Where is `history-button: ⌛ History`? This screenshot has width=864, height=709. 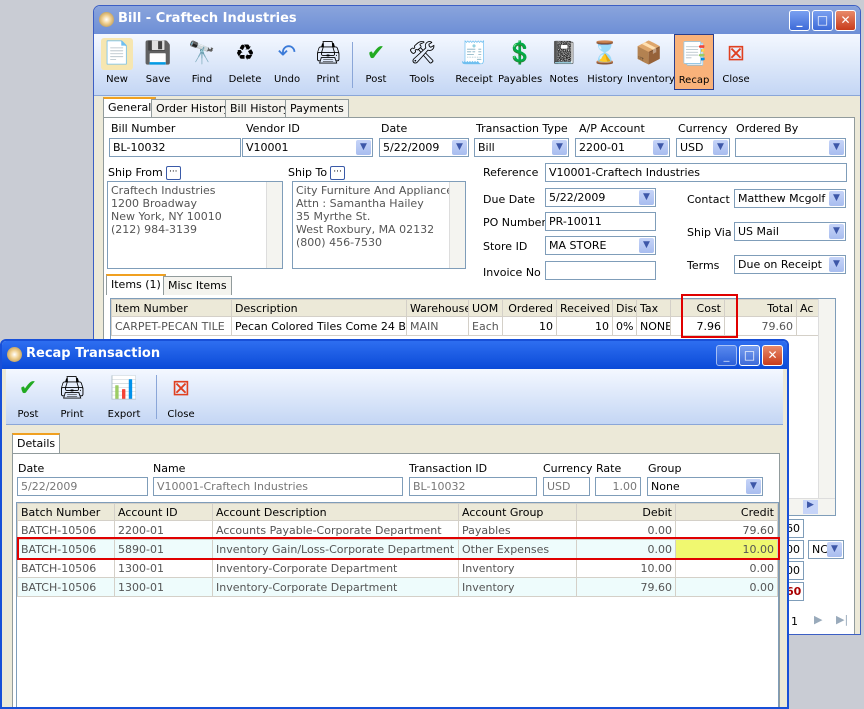
history-button: ⌛ History is located at coordinates (605, 62).